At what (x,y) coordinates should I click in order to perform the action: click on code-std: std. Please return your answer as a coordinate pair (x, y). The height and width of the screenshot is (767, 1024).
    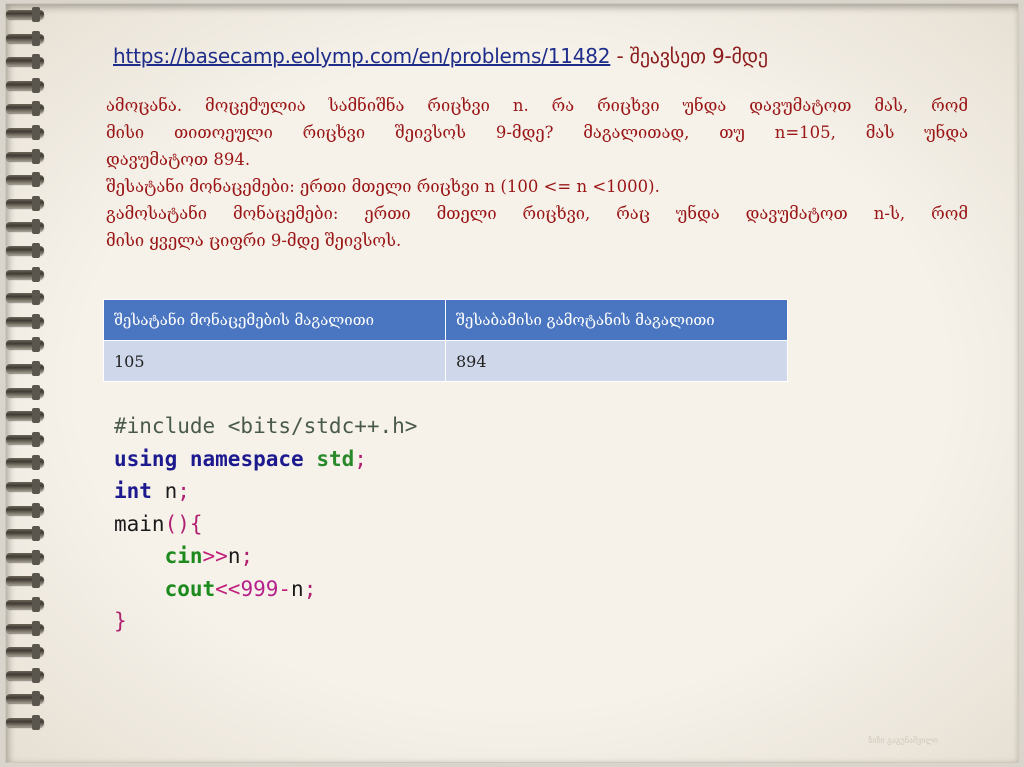
    Looking at the image, I should click on (335, 458).